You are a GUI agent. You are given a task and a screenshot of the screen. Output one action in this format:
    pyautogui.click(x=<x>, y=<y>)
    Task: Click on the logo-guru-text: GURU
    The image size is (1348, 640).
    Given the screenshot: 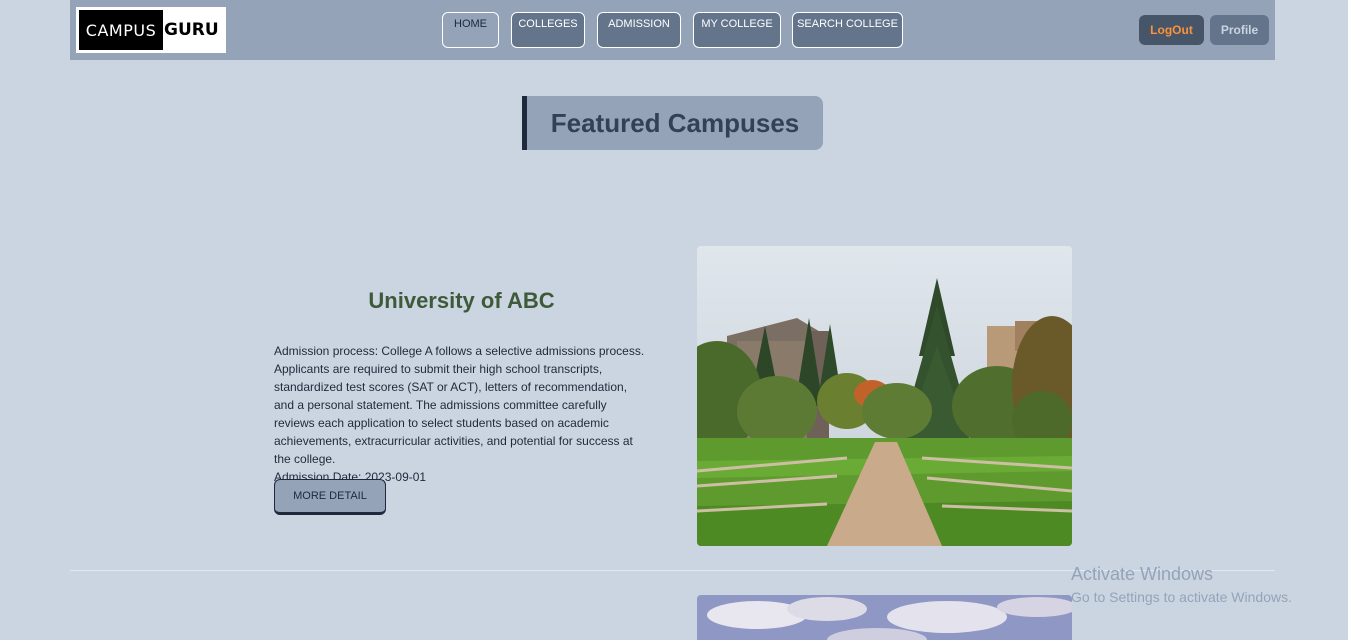 What is the action you would take?
    pyautogui.click(x=191, y=30)
    